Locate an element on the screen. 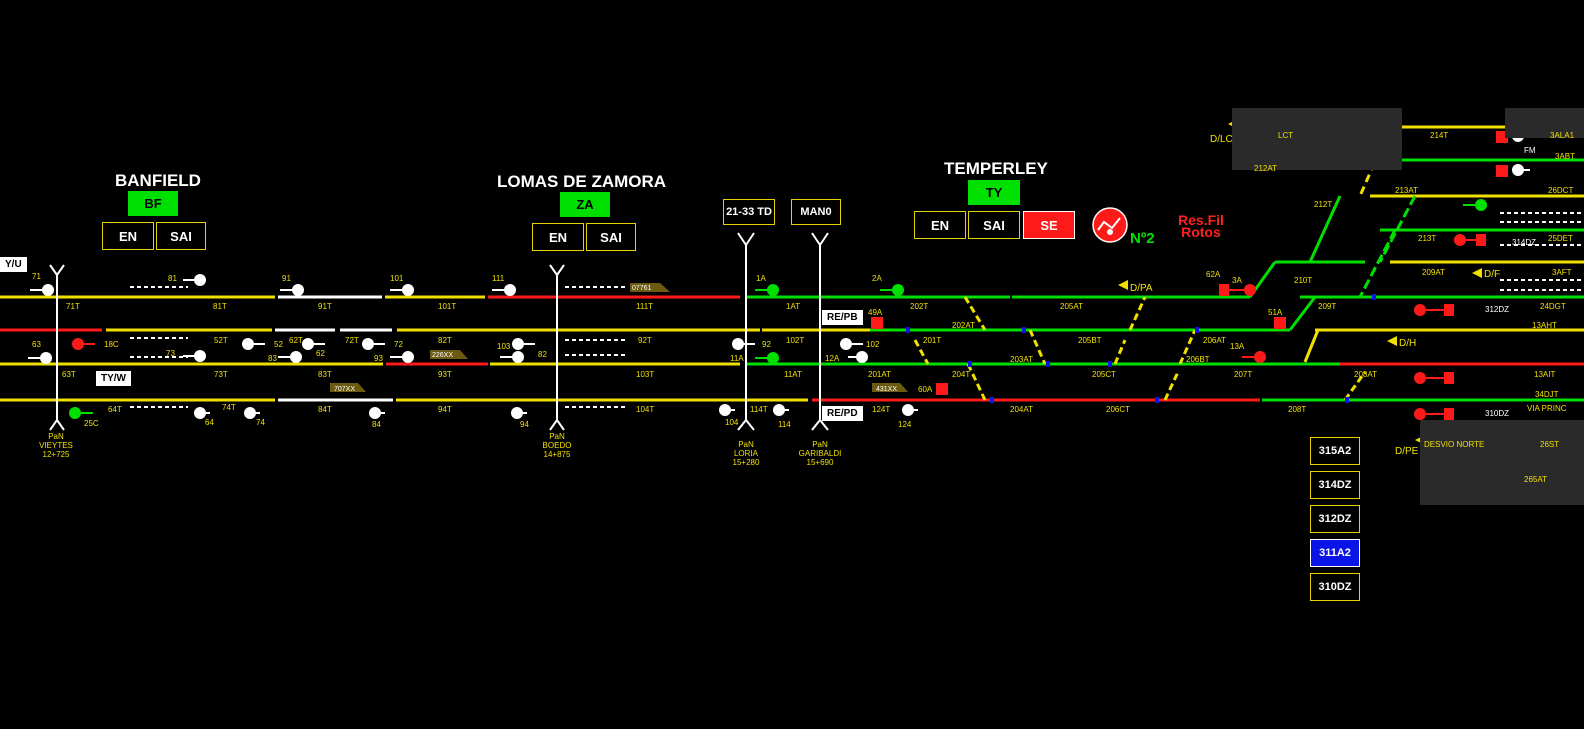 The height and width of the screenshot is (729, 1584). signal-label: 63 is located at coordinates (36, 344).